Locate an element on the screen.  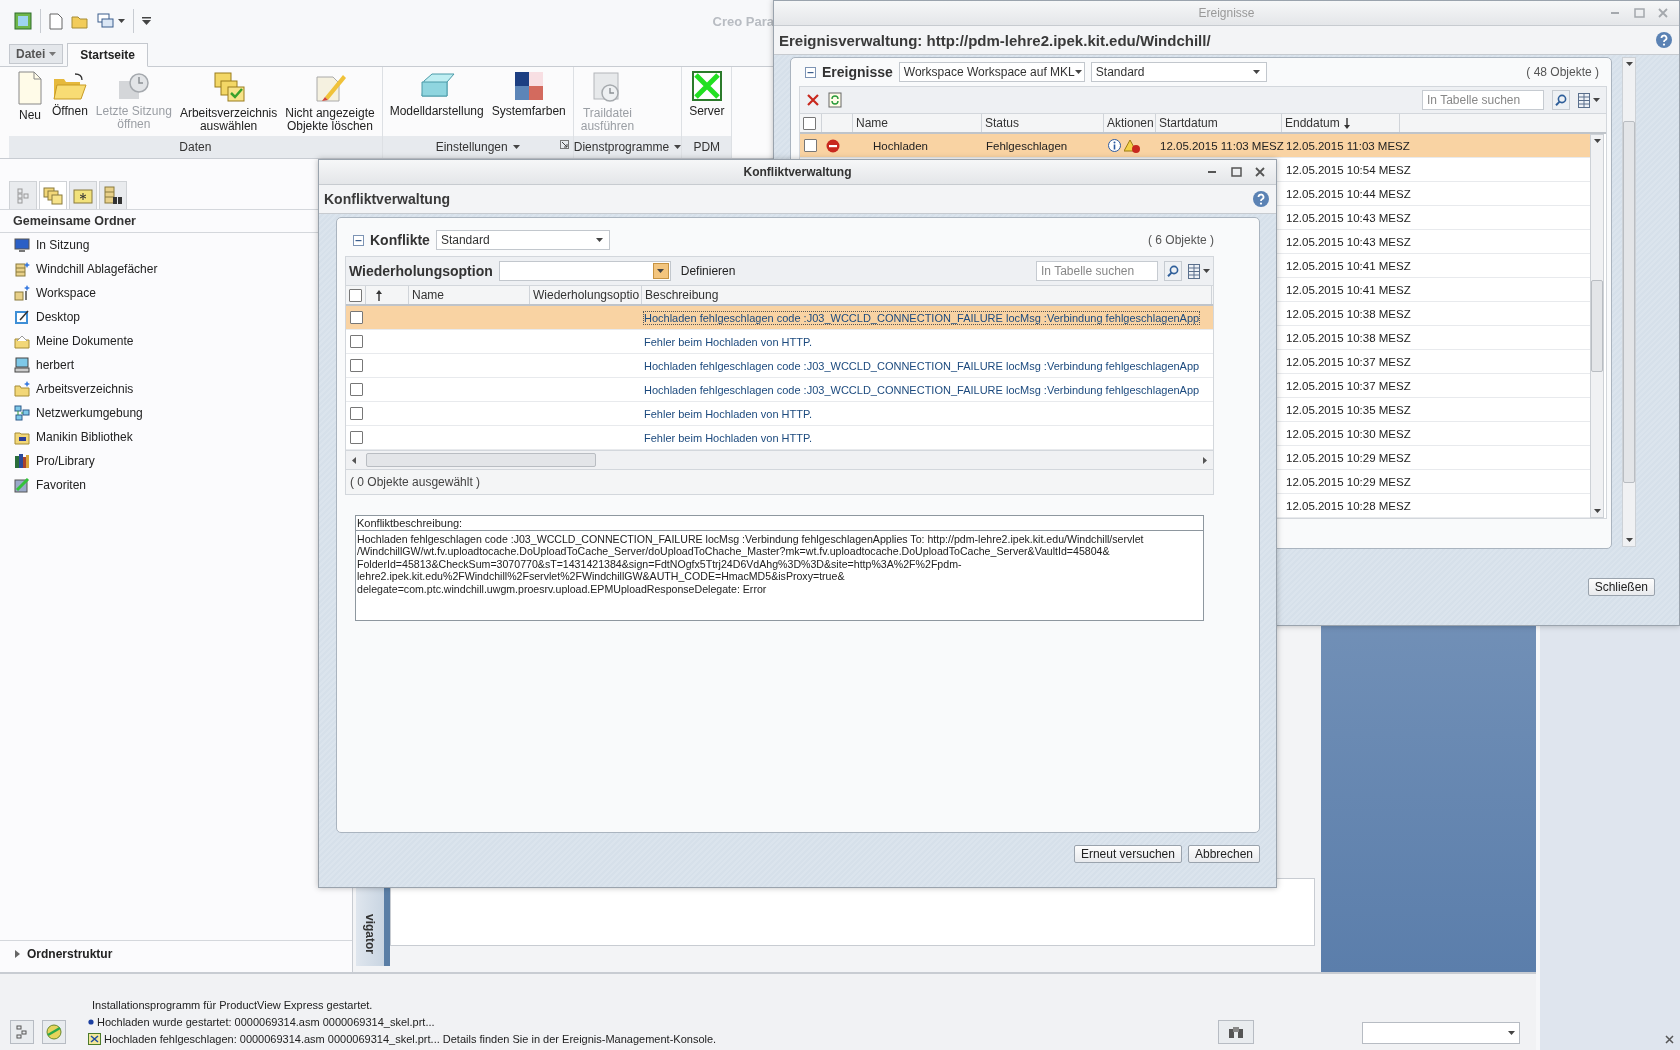
file-menu-tab: Datei is located at coordinates (36, 54).